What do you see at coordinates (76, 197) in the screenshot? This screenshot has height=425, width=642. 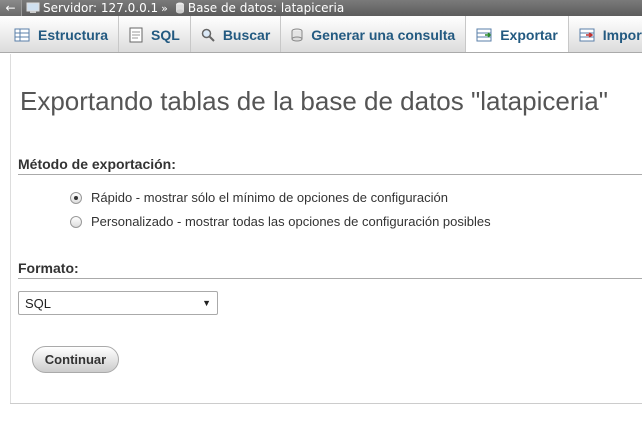 I see `quick-radio` at bounding box center [76, 197].